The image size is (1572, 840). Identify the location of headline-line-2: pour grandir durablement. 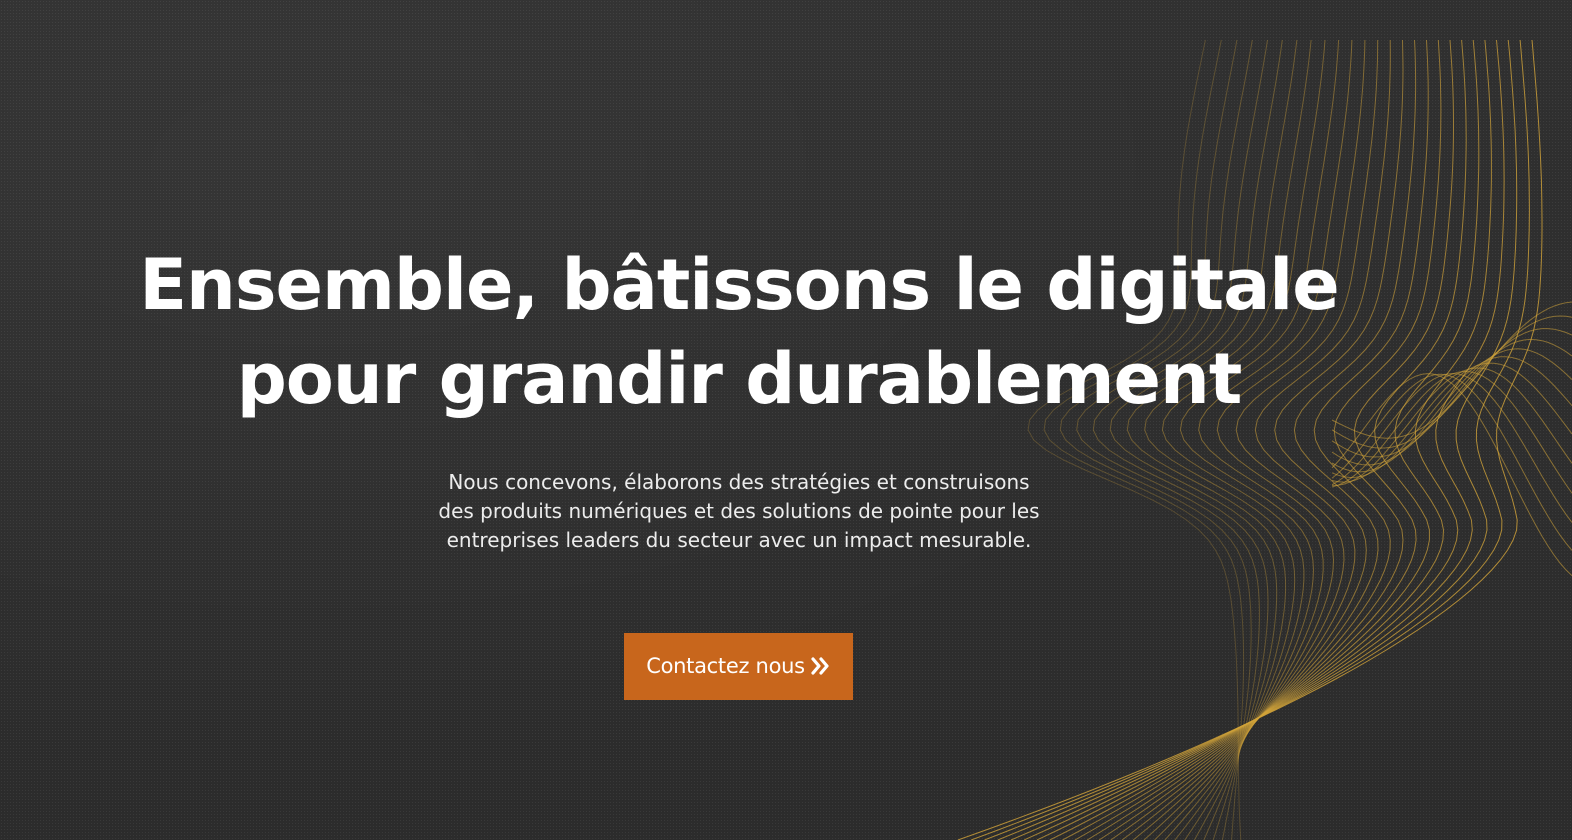
(739, 379).